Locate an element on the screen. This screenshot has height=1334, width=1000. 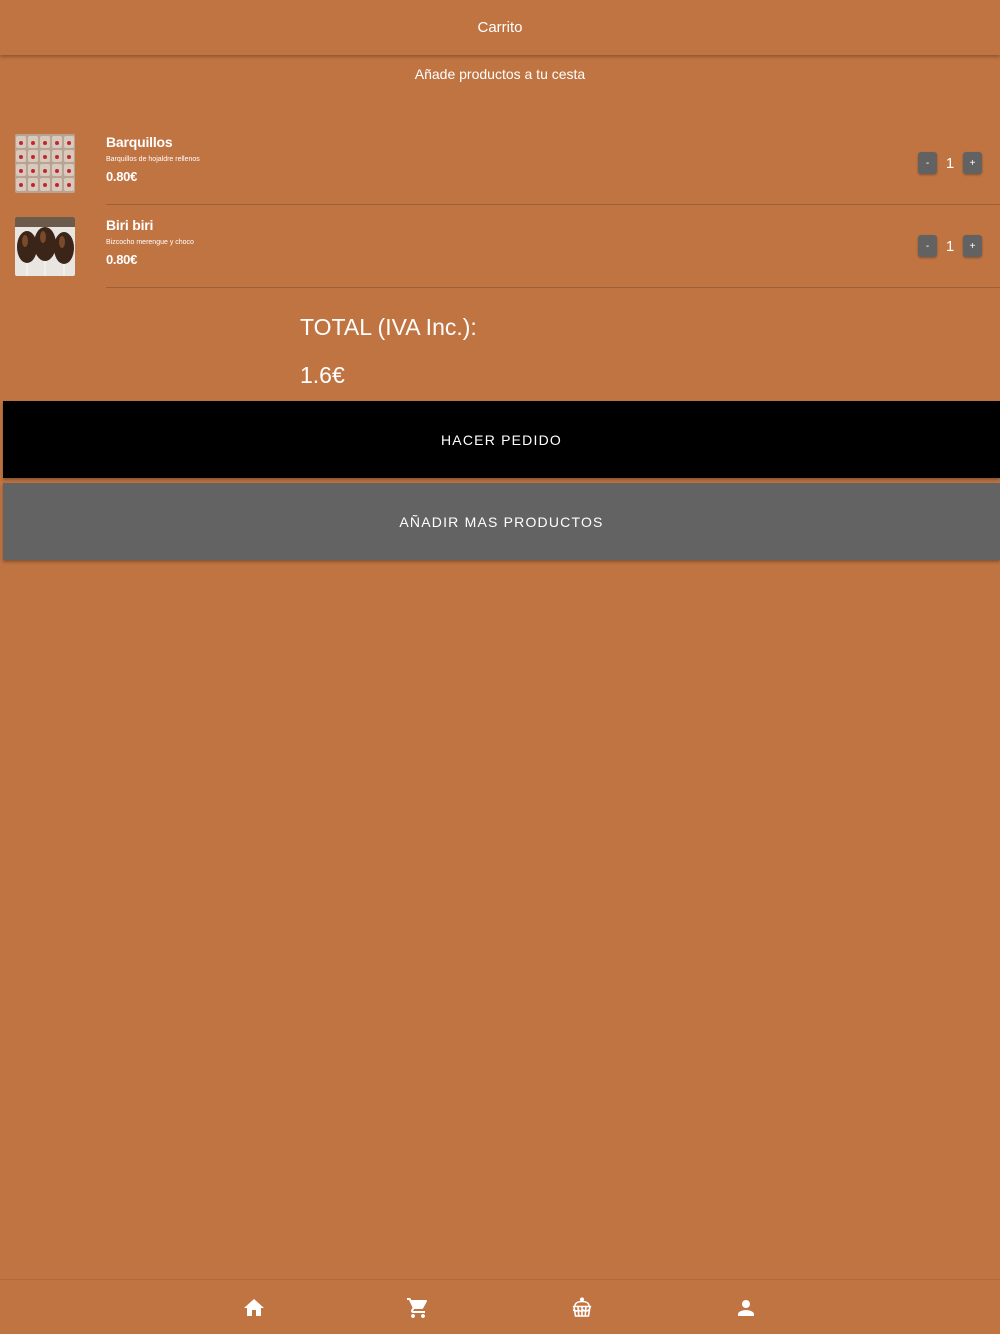
nav-cart is located at coordinates (418, 1307).